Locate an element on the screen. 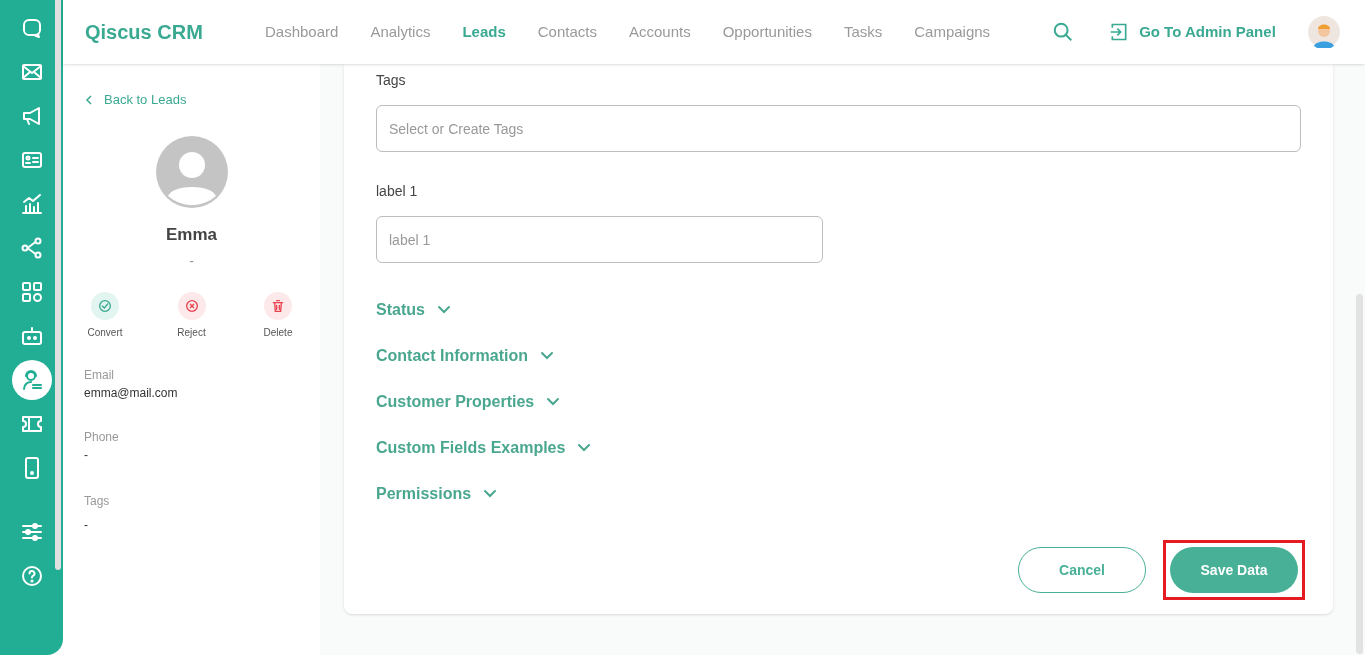  trash-icon is located at coordinates (278, 306).